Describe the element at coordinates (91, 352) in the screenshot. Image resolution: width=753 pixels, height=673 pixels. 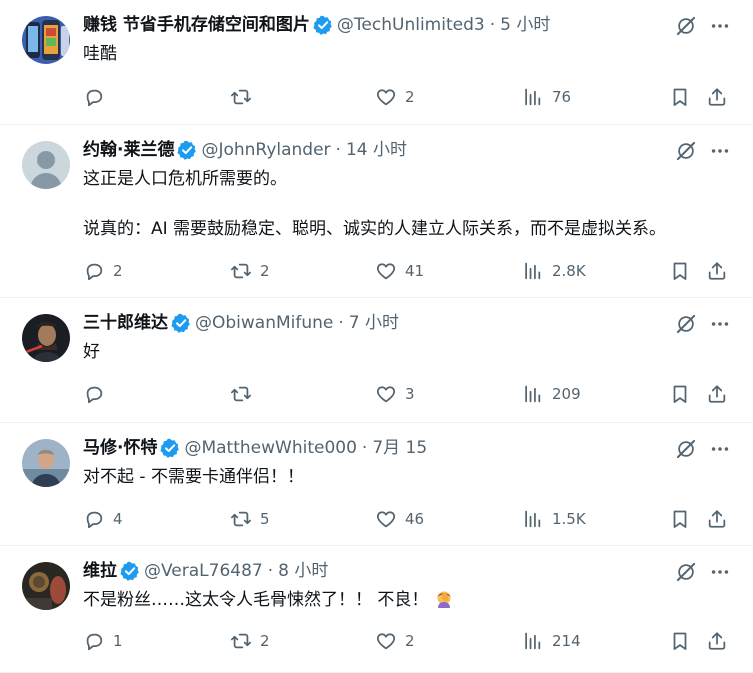
I see `tweet-paragraph: 好` at that location.